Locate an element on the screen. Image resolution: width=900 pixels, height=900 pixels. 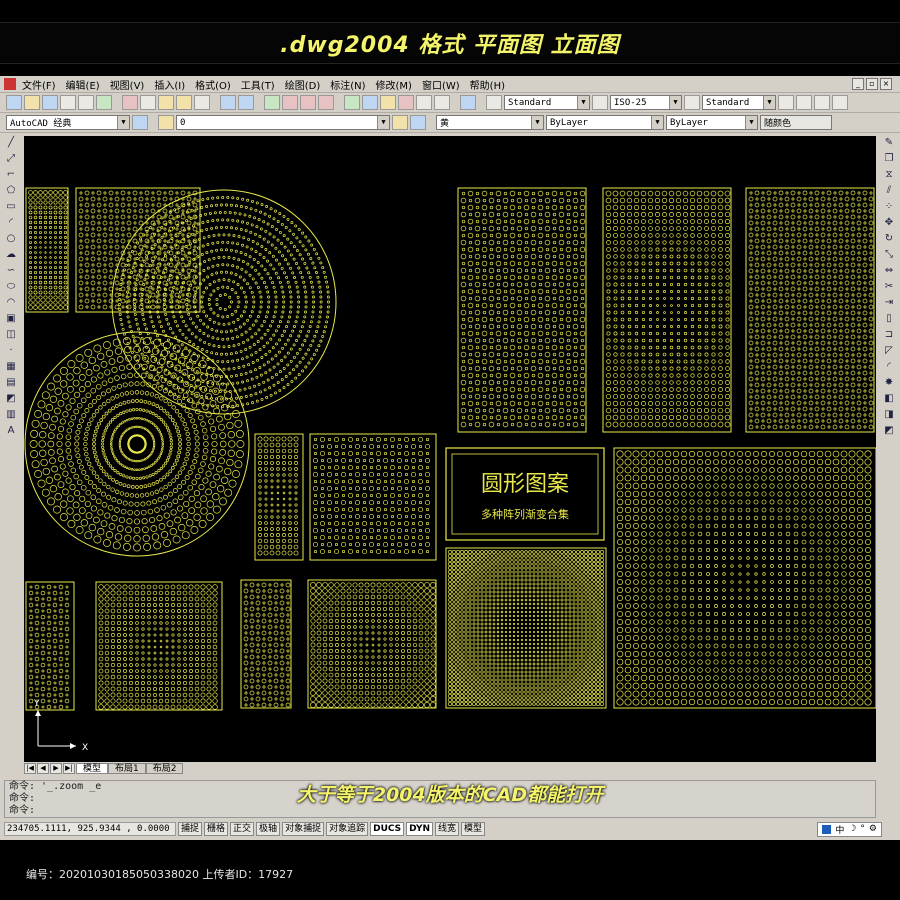
linetype-select: ByLayer ▼ is located at coordinates (605, 122).